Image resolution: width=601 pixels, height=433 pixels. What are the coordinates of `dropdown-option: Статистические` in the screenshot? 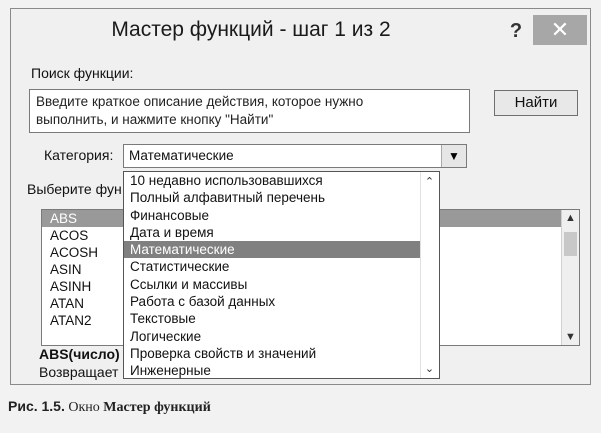 It's located at (281, 266).